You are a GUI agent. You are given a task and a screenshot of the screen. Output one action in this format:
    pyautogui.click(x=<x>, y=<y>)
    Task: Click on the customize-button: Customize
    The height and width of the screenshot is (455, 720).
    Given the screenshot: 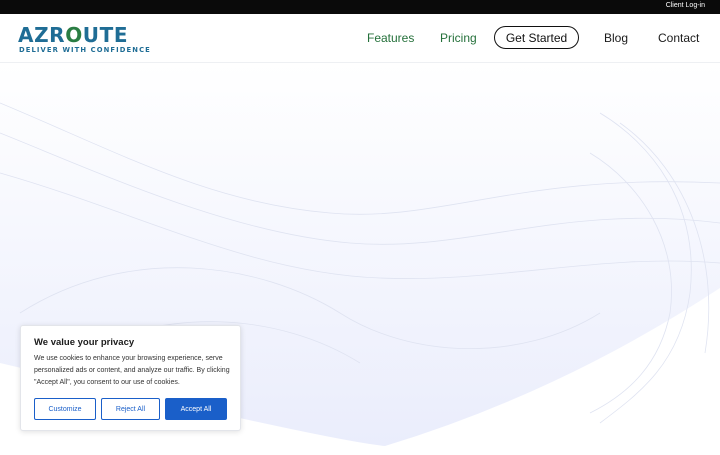 What is the action you would take?
    pyautogui.click(x=65, y=409)
    